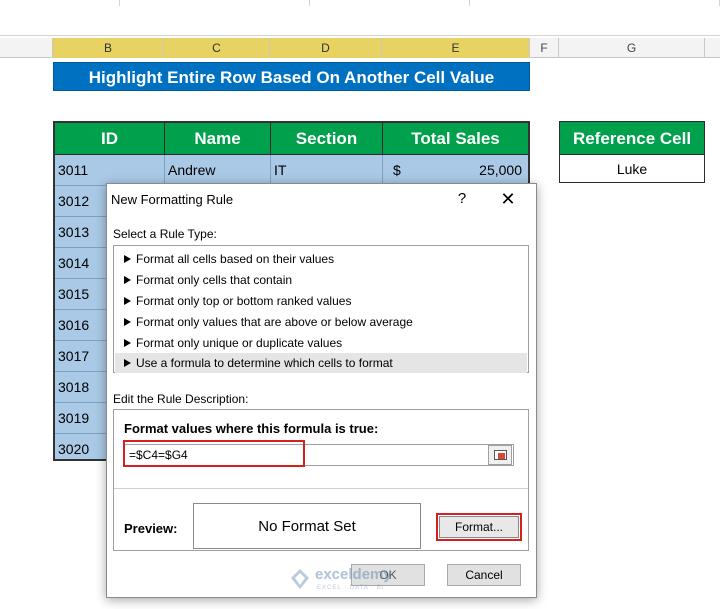 This screenshot has width=720, height=609. I want to click on rule-type-item: Format all cells based on their values, so click(229, 259).